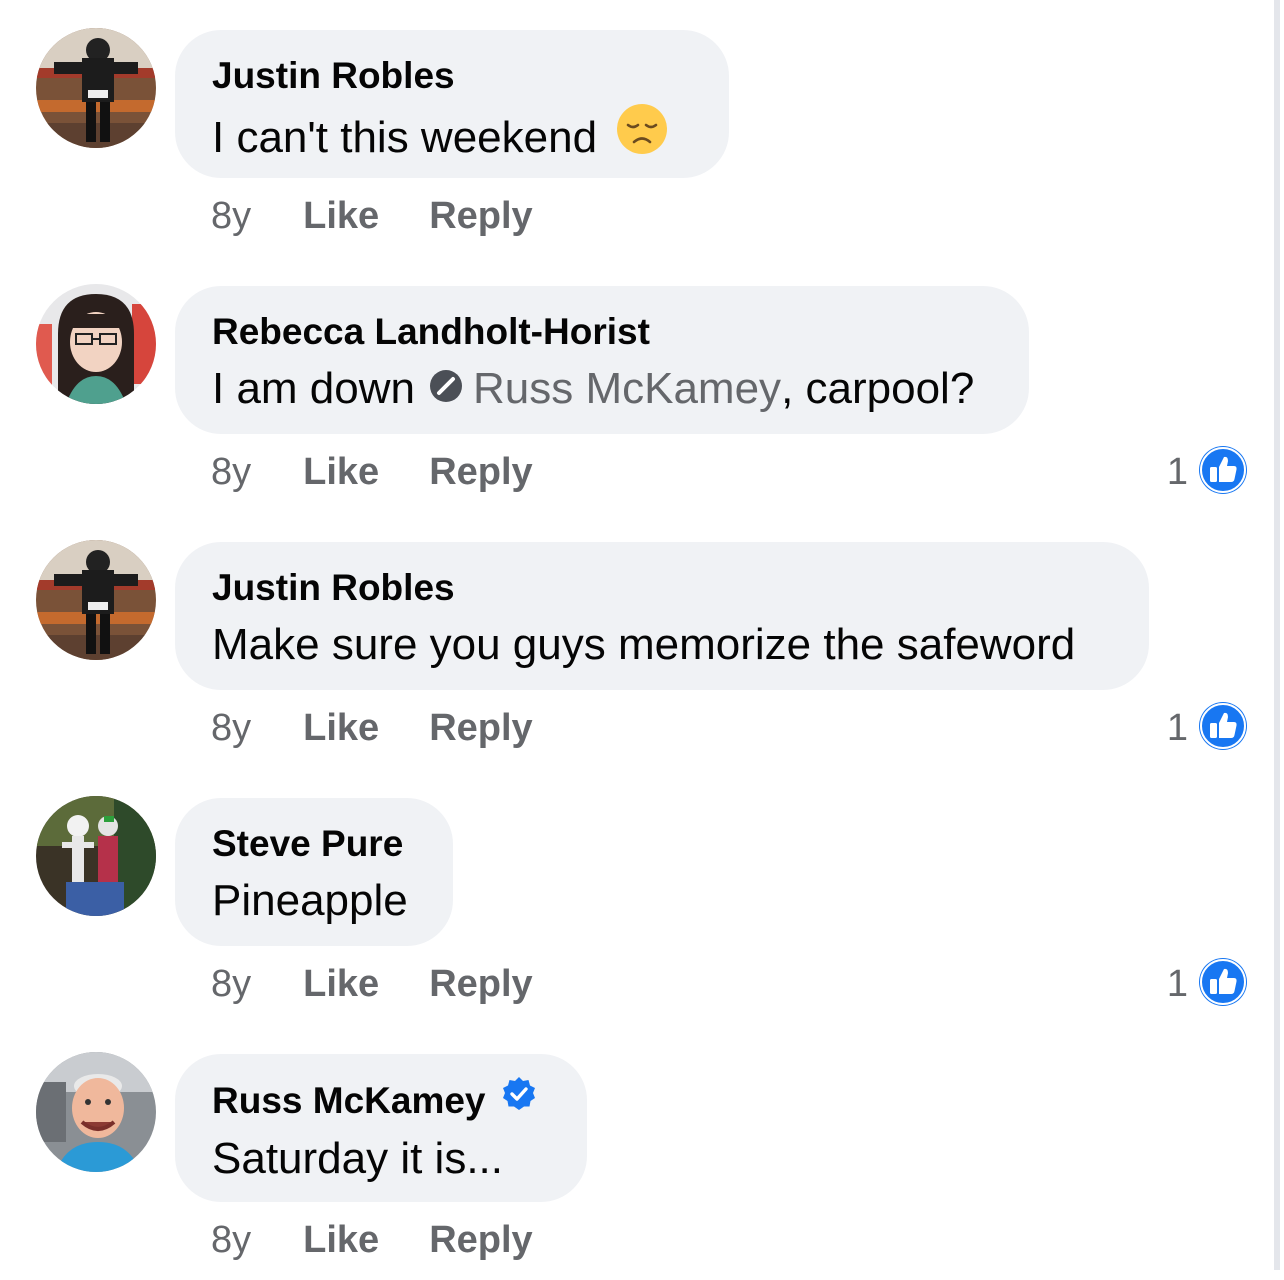  I want to click on comment-text: Make sure you guys memorize the safeword, so click(644, 644).